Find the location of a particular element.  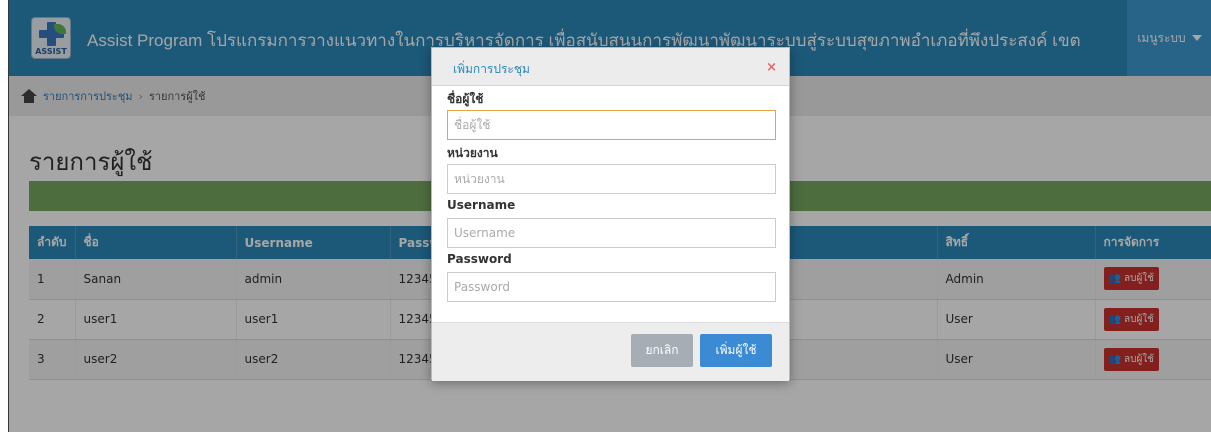

password-label: Password is located at coordinates (479, 259).